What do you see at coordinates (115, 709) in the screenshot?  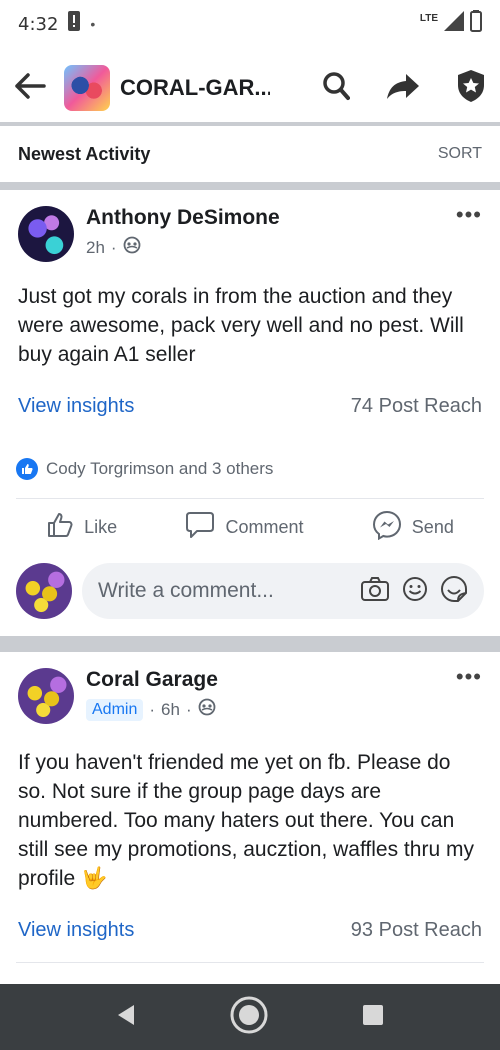 I see `admin-badge: Admin` at bounding box center [115, 709].